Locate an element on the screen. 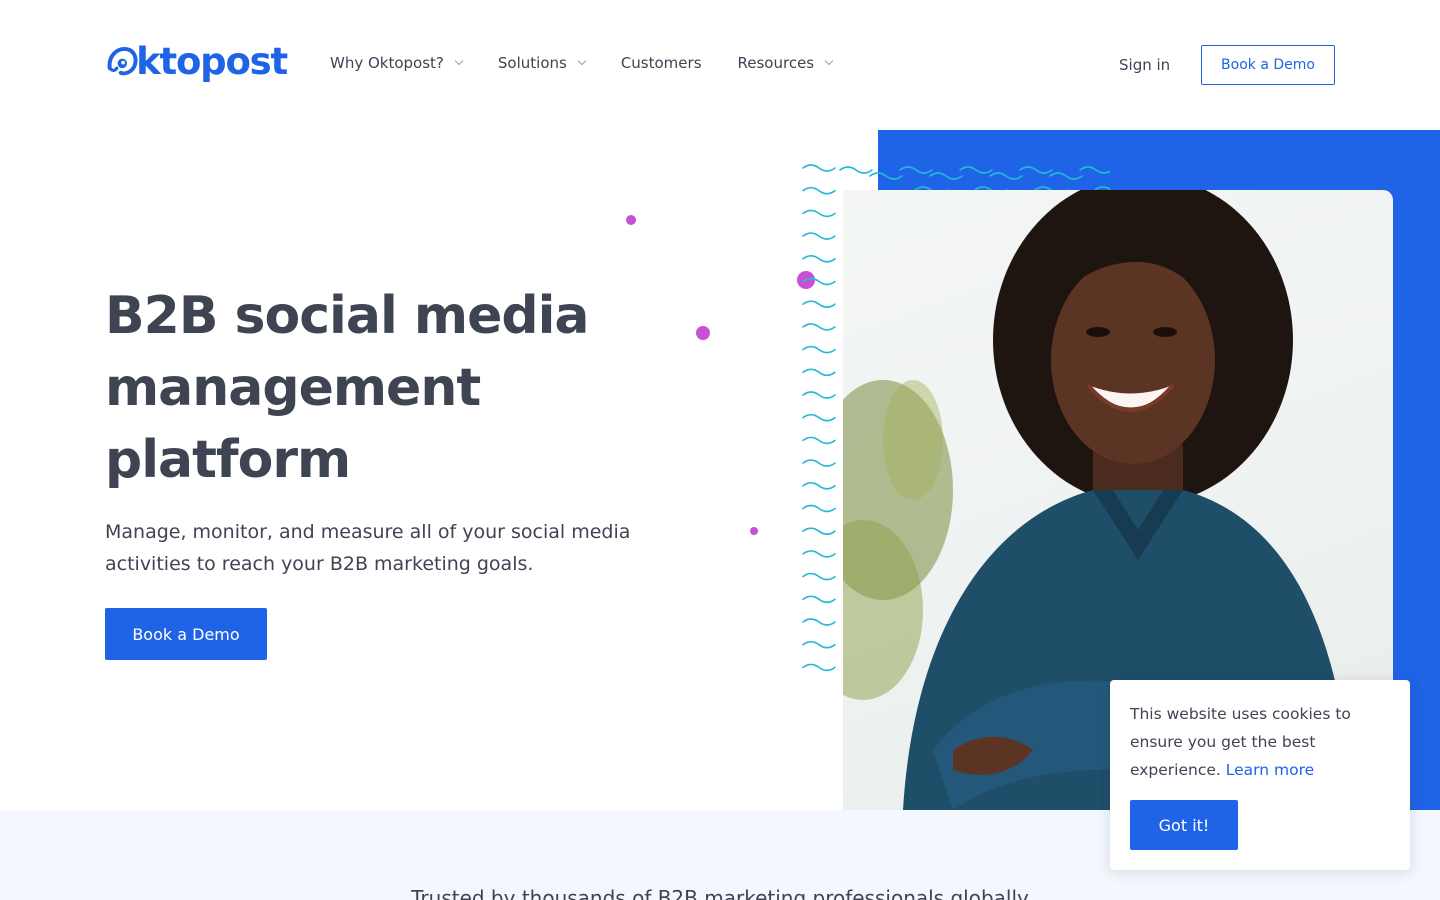  oktopost-logo: ktopost is located at coordinates (196, 61).